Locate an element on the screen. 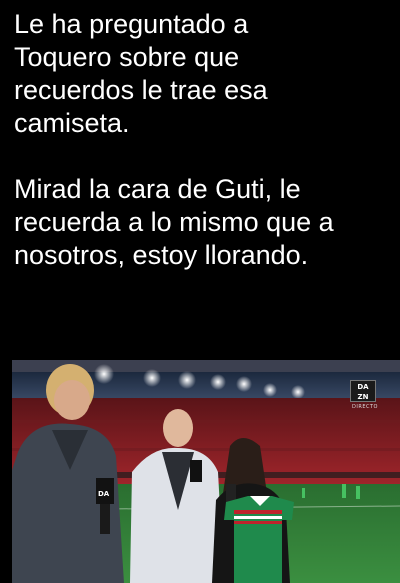 Image resolution: width=400 pixels, height=583 pixels. live-label: DIRECTO is located at coordinates (365, 407).